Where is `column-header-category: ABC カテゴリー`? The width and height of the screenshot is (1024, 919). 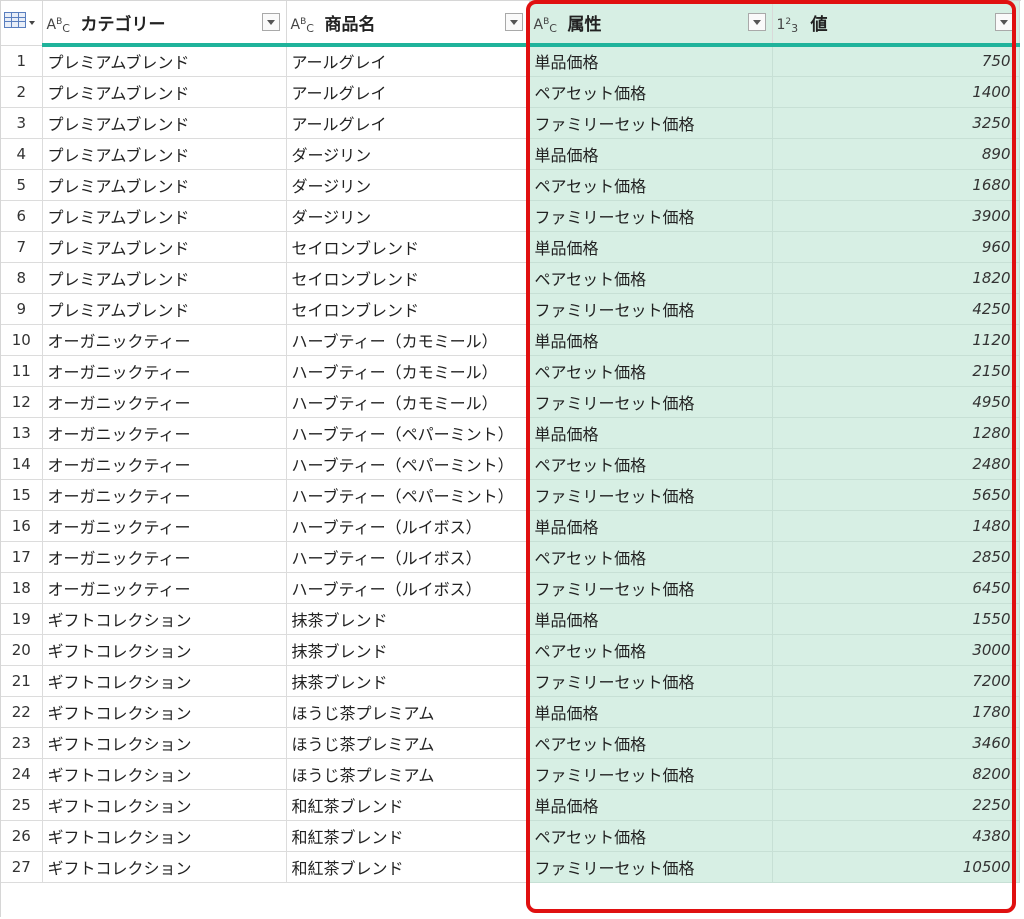 column-header-category: ABC カテゴリー is located at coordinates (164, 24).